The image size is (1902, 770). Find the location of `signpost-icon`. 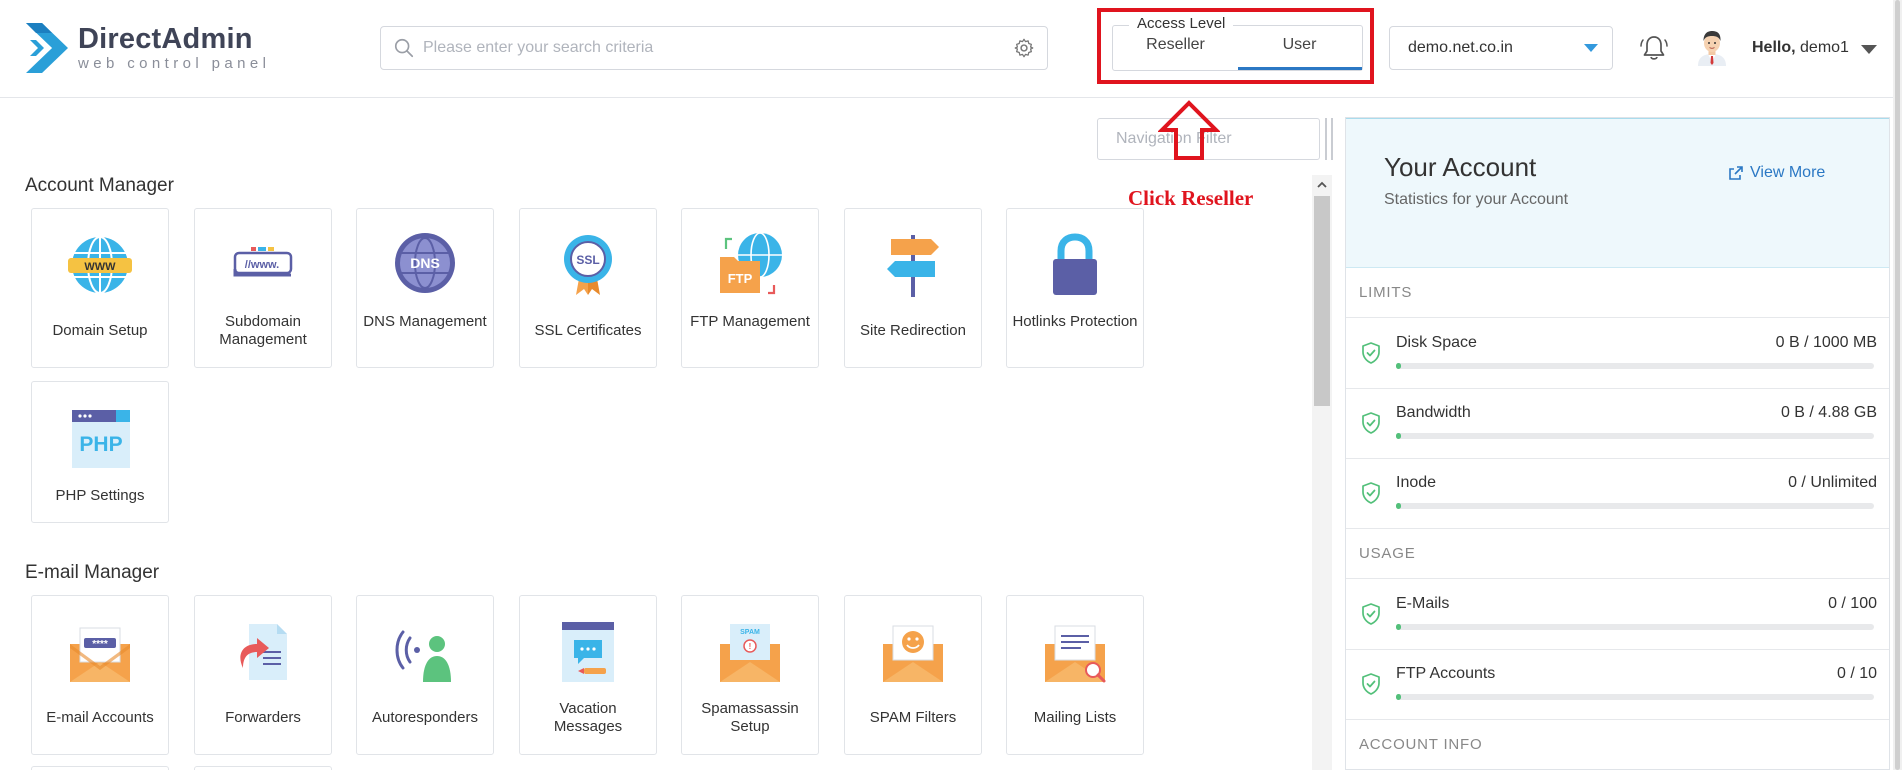

signpost-icon is located at coordinates (913, 266).